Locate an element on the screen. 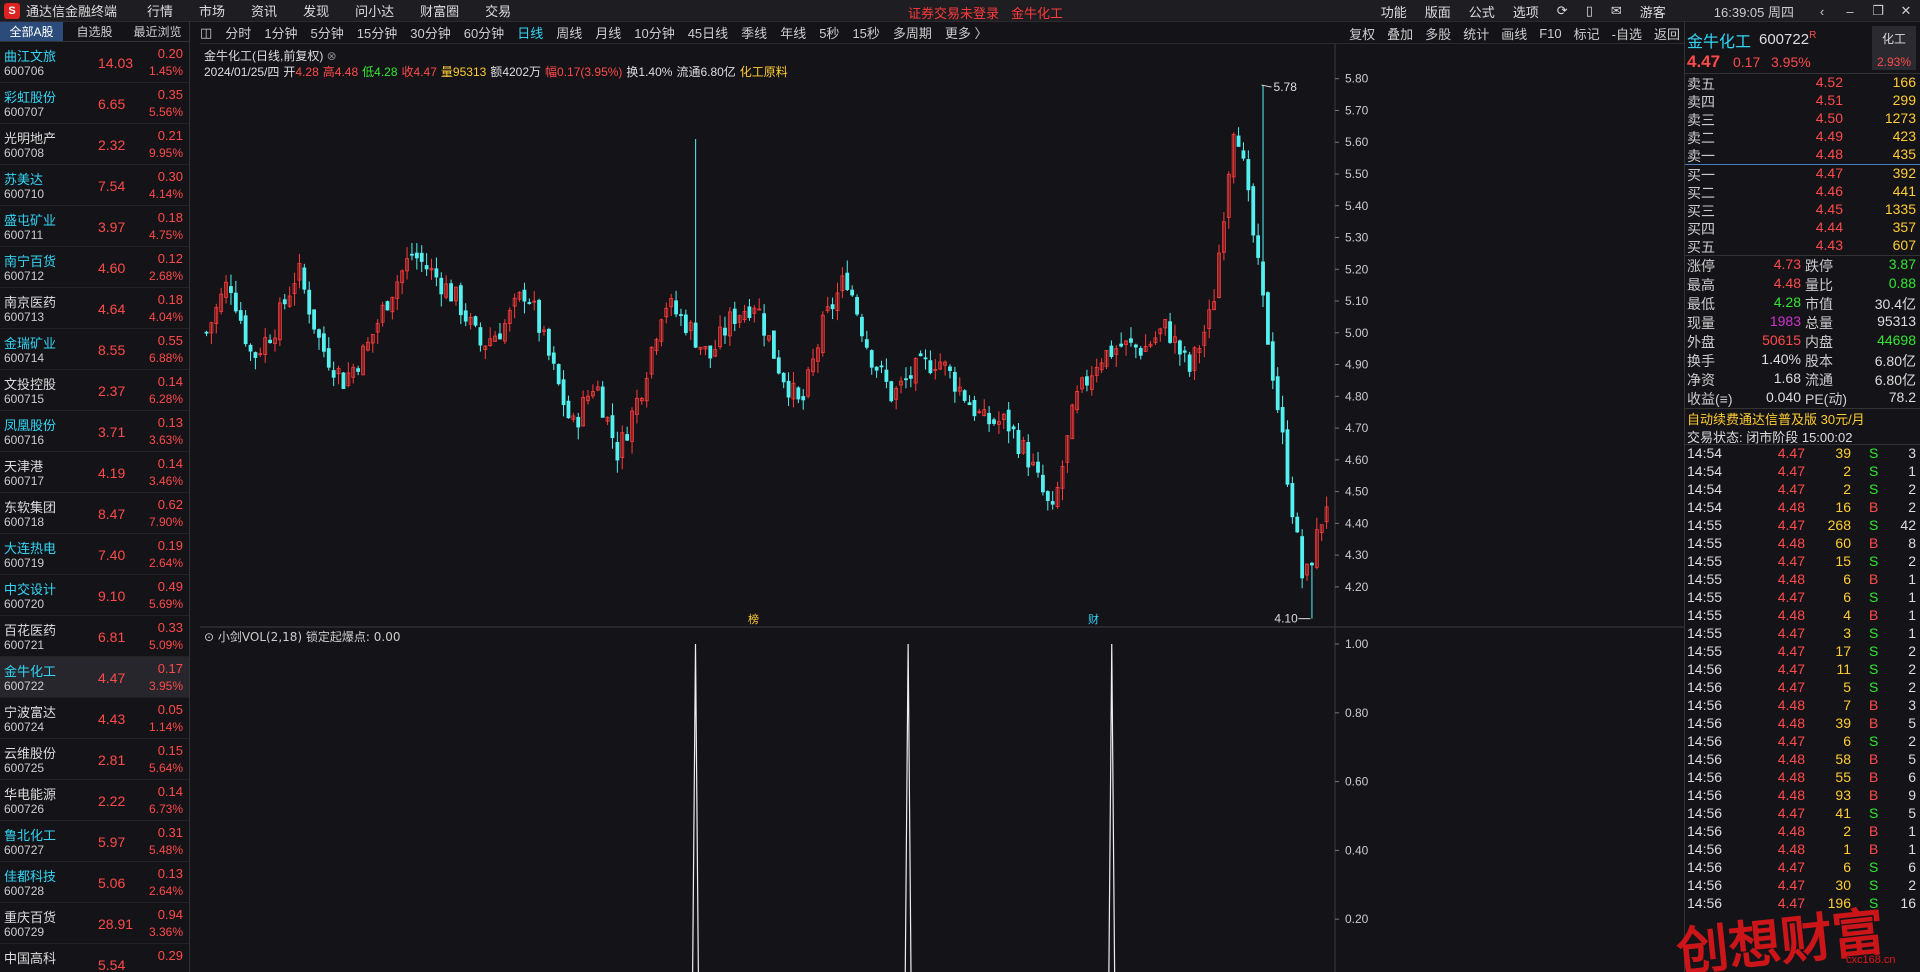  stock-row: 南宁百货 600712 4.60 0.12 2.68% is located at coordinates (94, 267).